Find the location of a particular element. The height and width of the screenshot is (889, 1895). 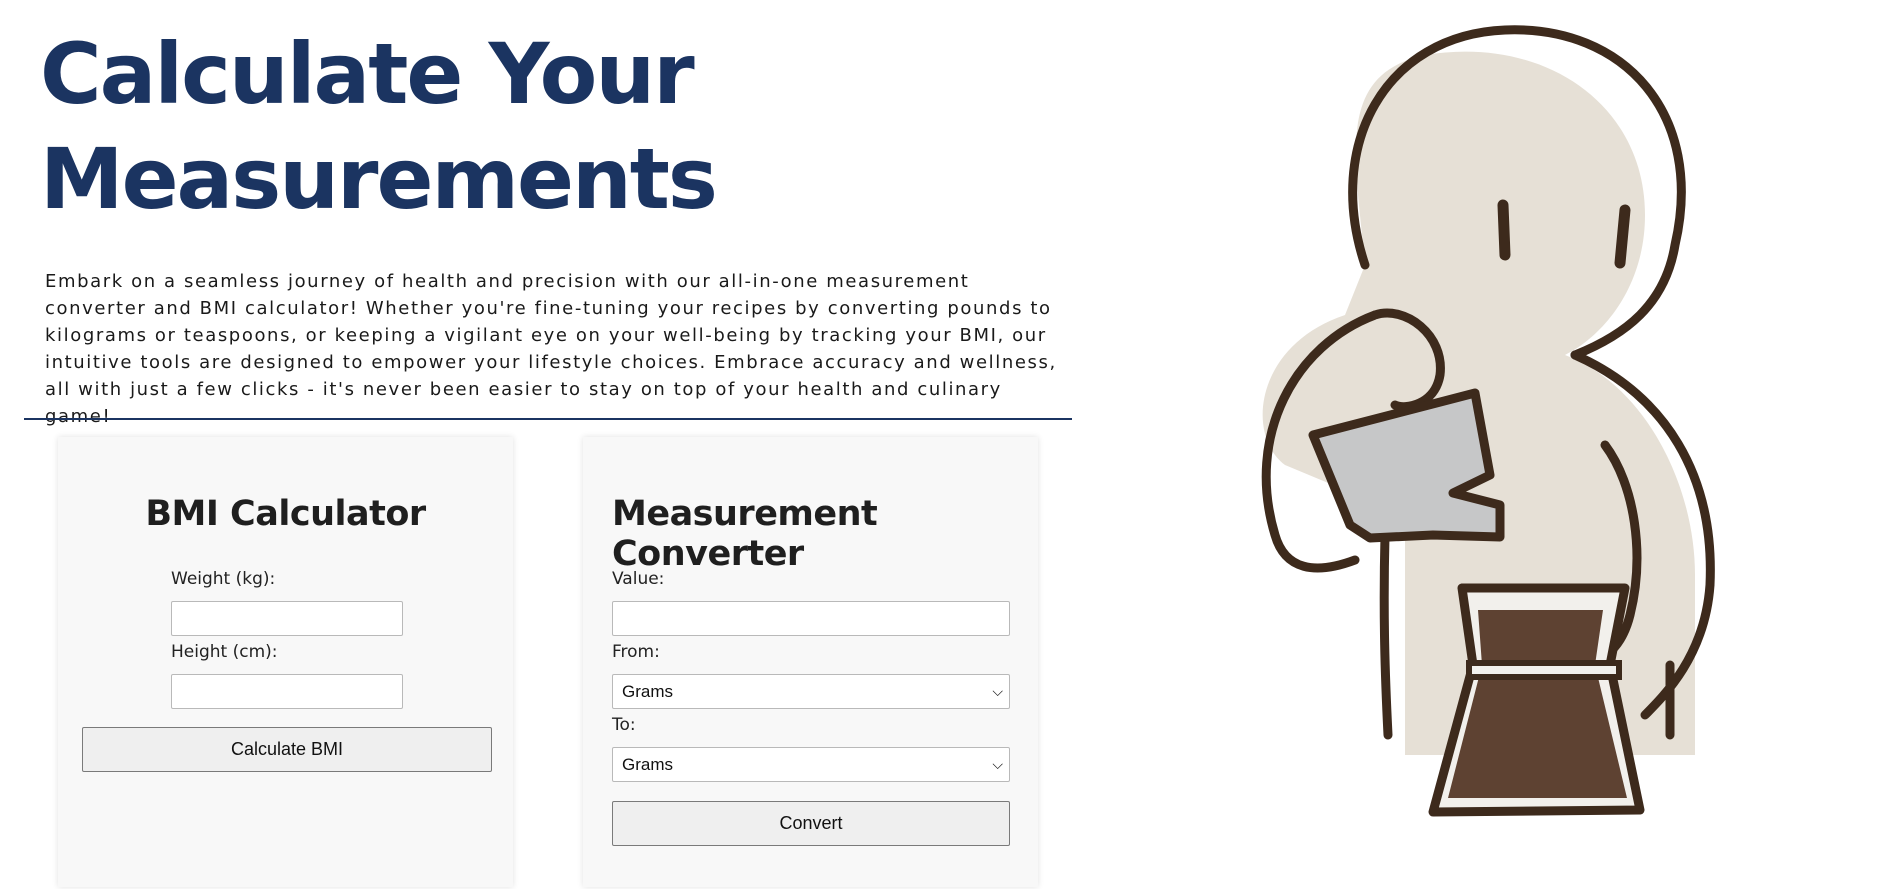

to-unit-select: Grams ⌵ is located at coordinates (811, 764).